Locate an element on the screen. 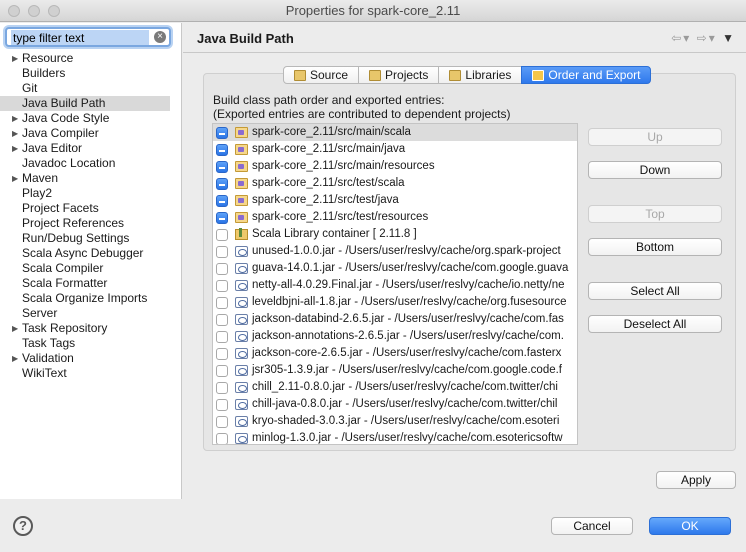 The height and width of the screenshot is (552, 746). back-menu-chevron-icon: ▾ is located at coordinates (687, 38).